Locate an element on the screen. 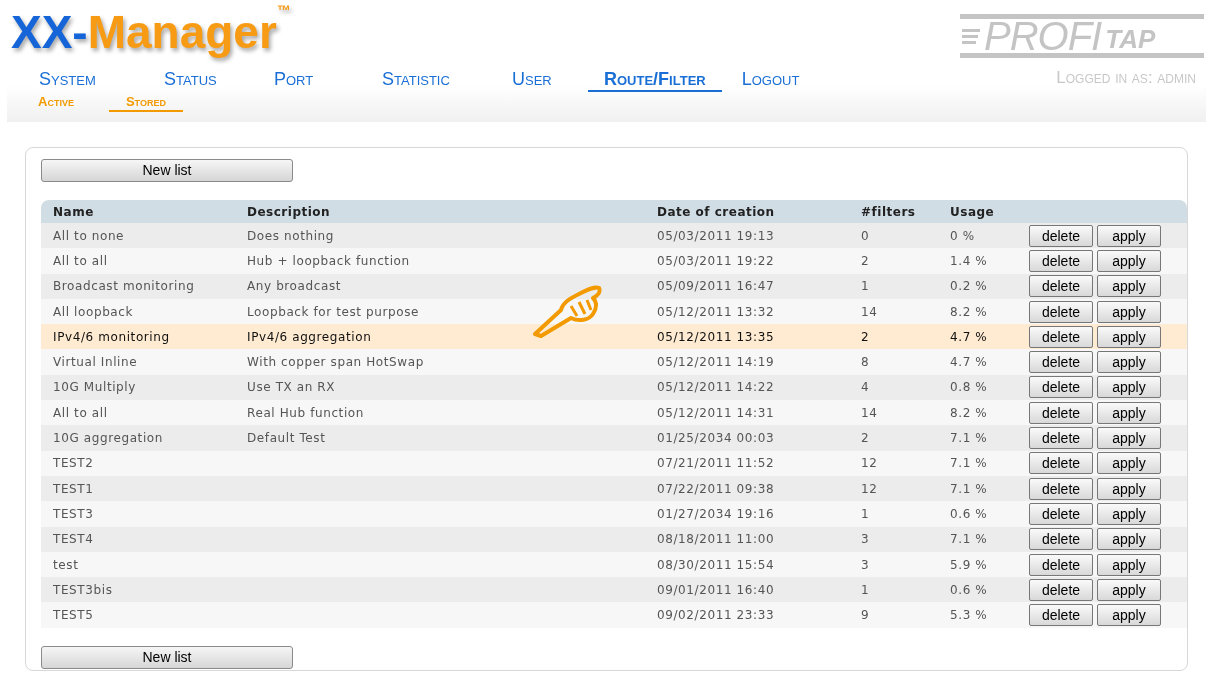 This screenshot has width=1213, height=673. table-cell: 5.9 % is located at coordinates (969, 564).